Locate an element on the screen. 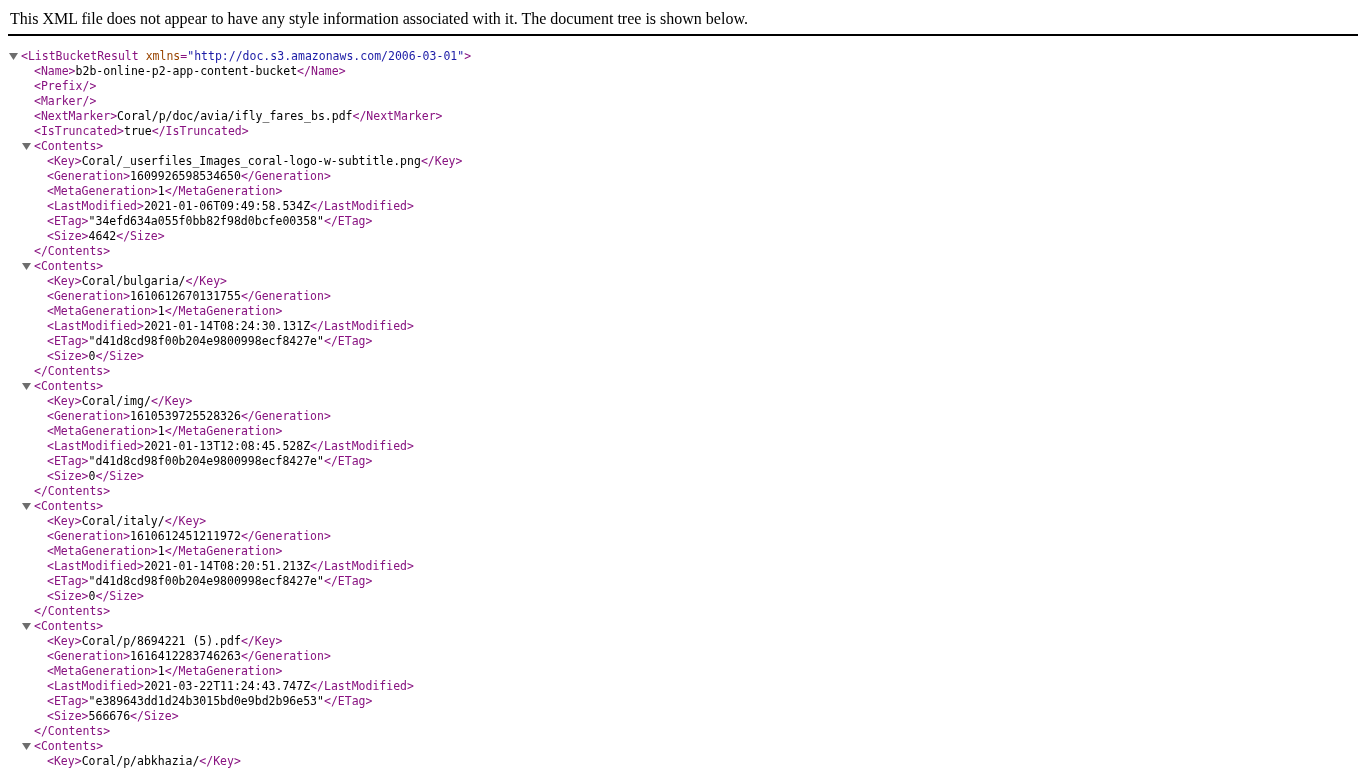  xml-line: <Size>4642</Size> is located at coordinates (106, 236).